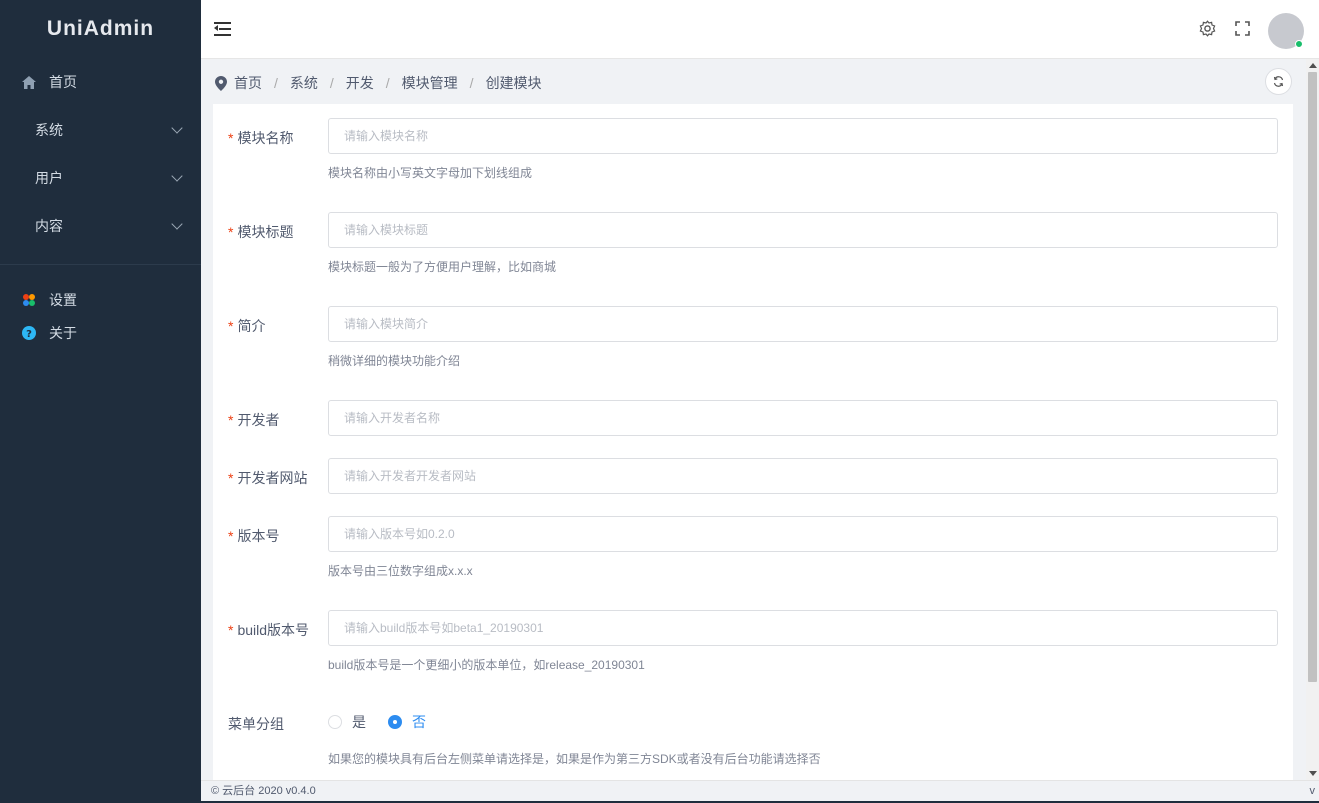 This screenshot has height=803, width=1319. What do you see at coordinates (760, 29) in the screenshot?
I see `top-header` at bounding box center [760, 29].